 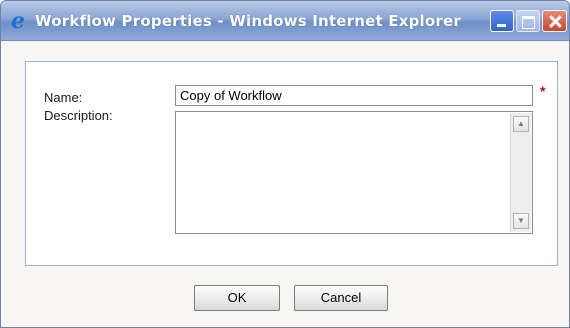 I want to click on scroll-up-icon: ▲, so click(x=521, y=124).